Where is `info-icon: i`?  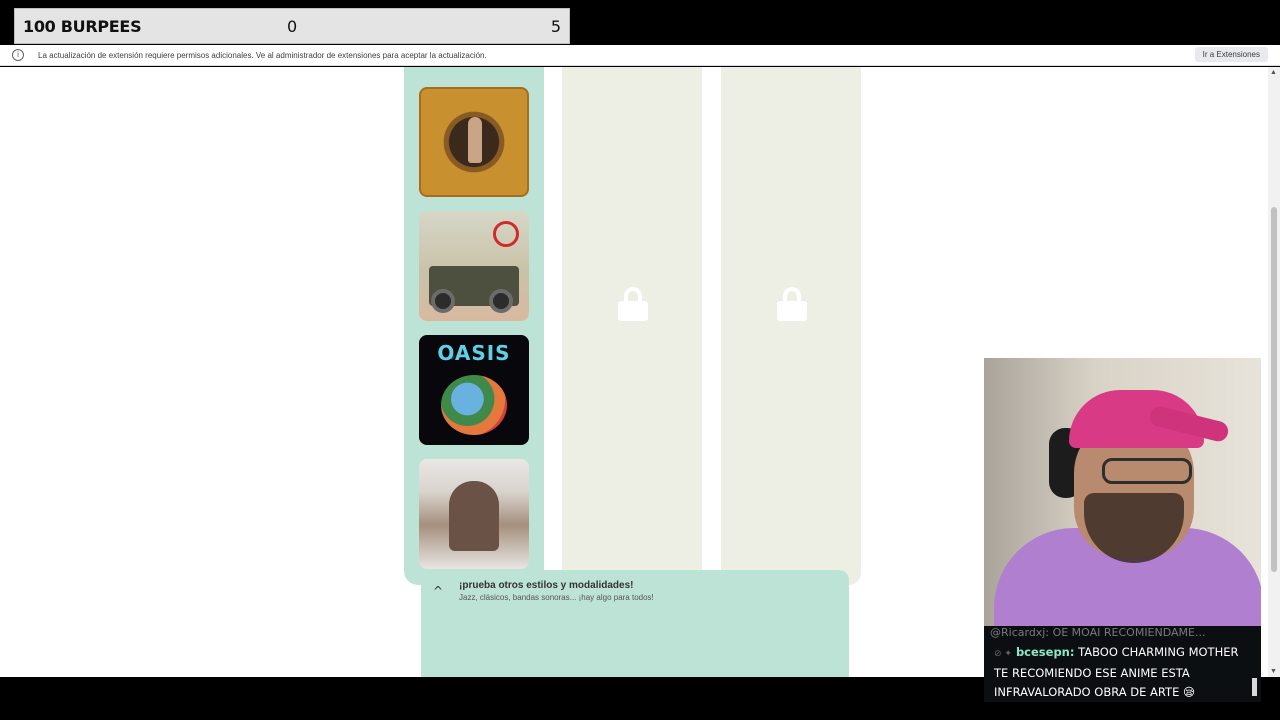
info-icon: i is located at coordinates (18, 55).